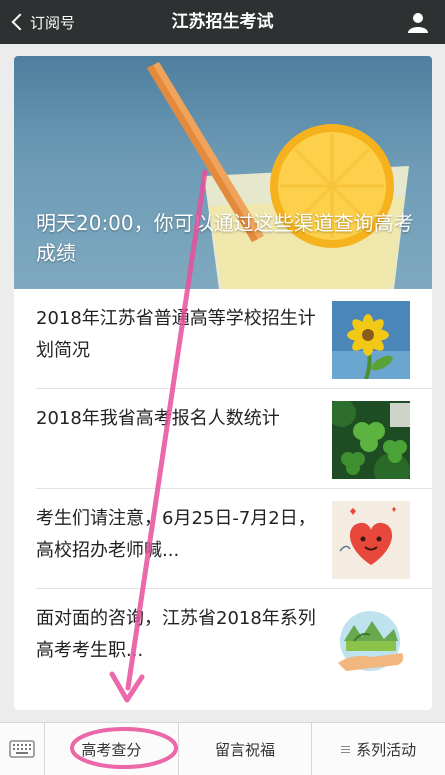  Describe the element at coordinates (225, 238) in the screenshot. I see `hero-title: 明天20:00，你可以通过这些渠道查询高考成绩` at that location.